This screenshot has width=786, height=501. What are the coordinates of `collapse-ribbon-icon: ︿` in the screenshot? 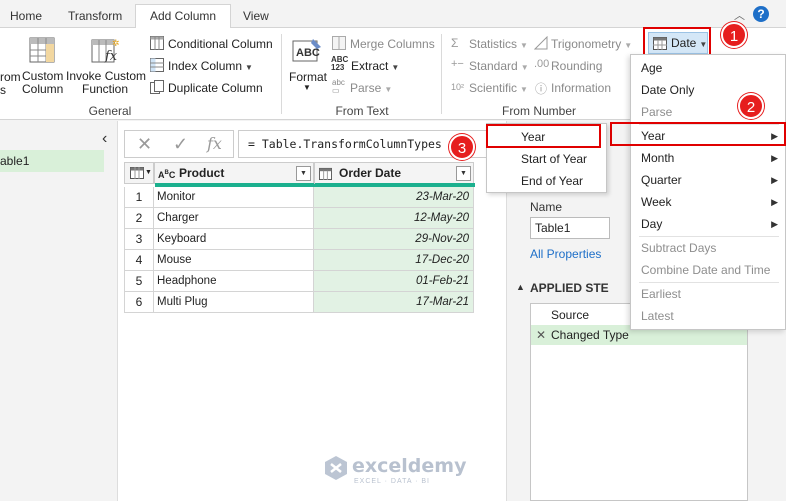 It's located at (739, 15).